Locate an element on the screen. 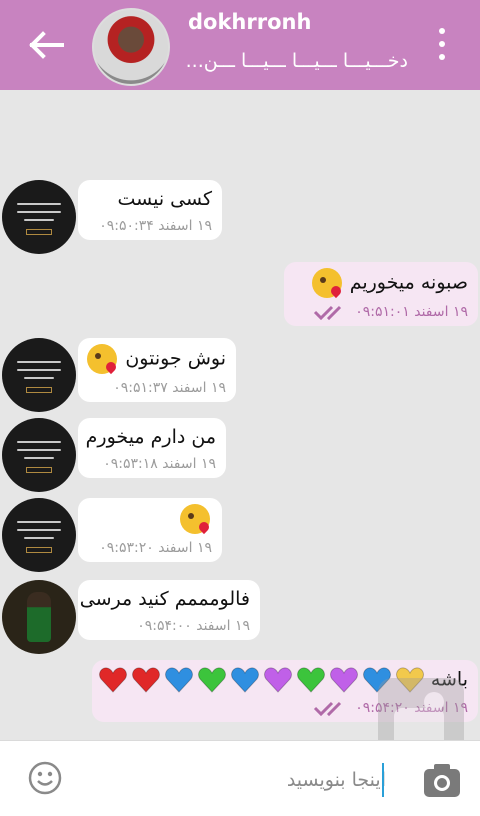 Image resolution: width=480 pixels, height=816 pixels. message-input is located at coordinates (238, 780).